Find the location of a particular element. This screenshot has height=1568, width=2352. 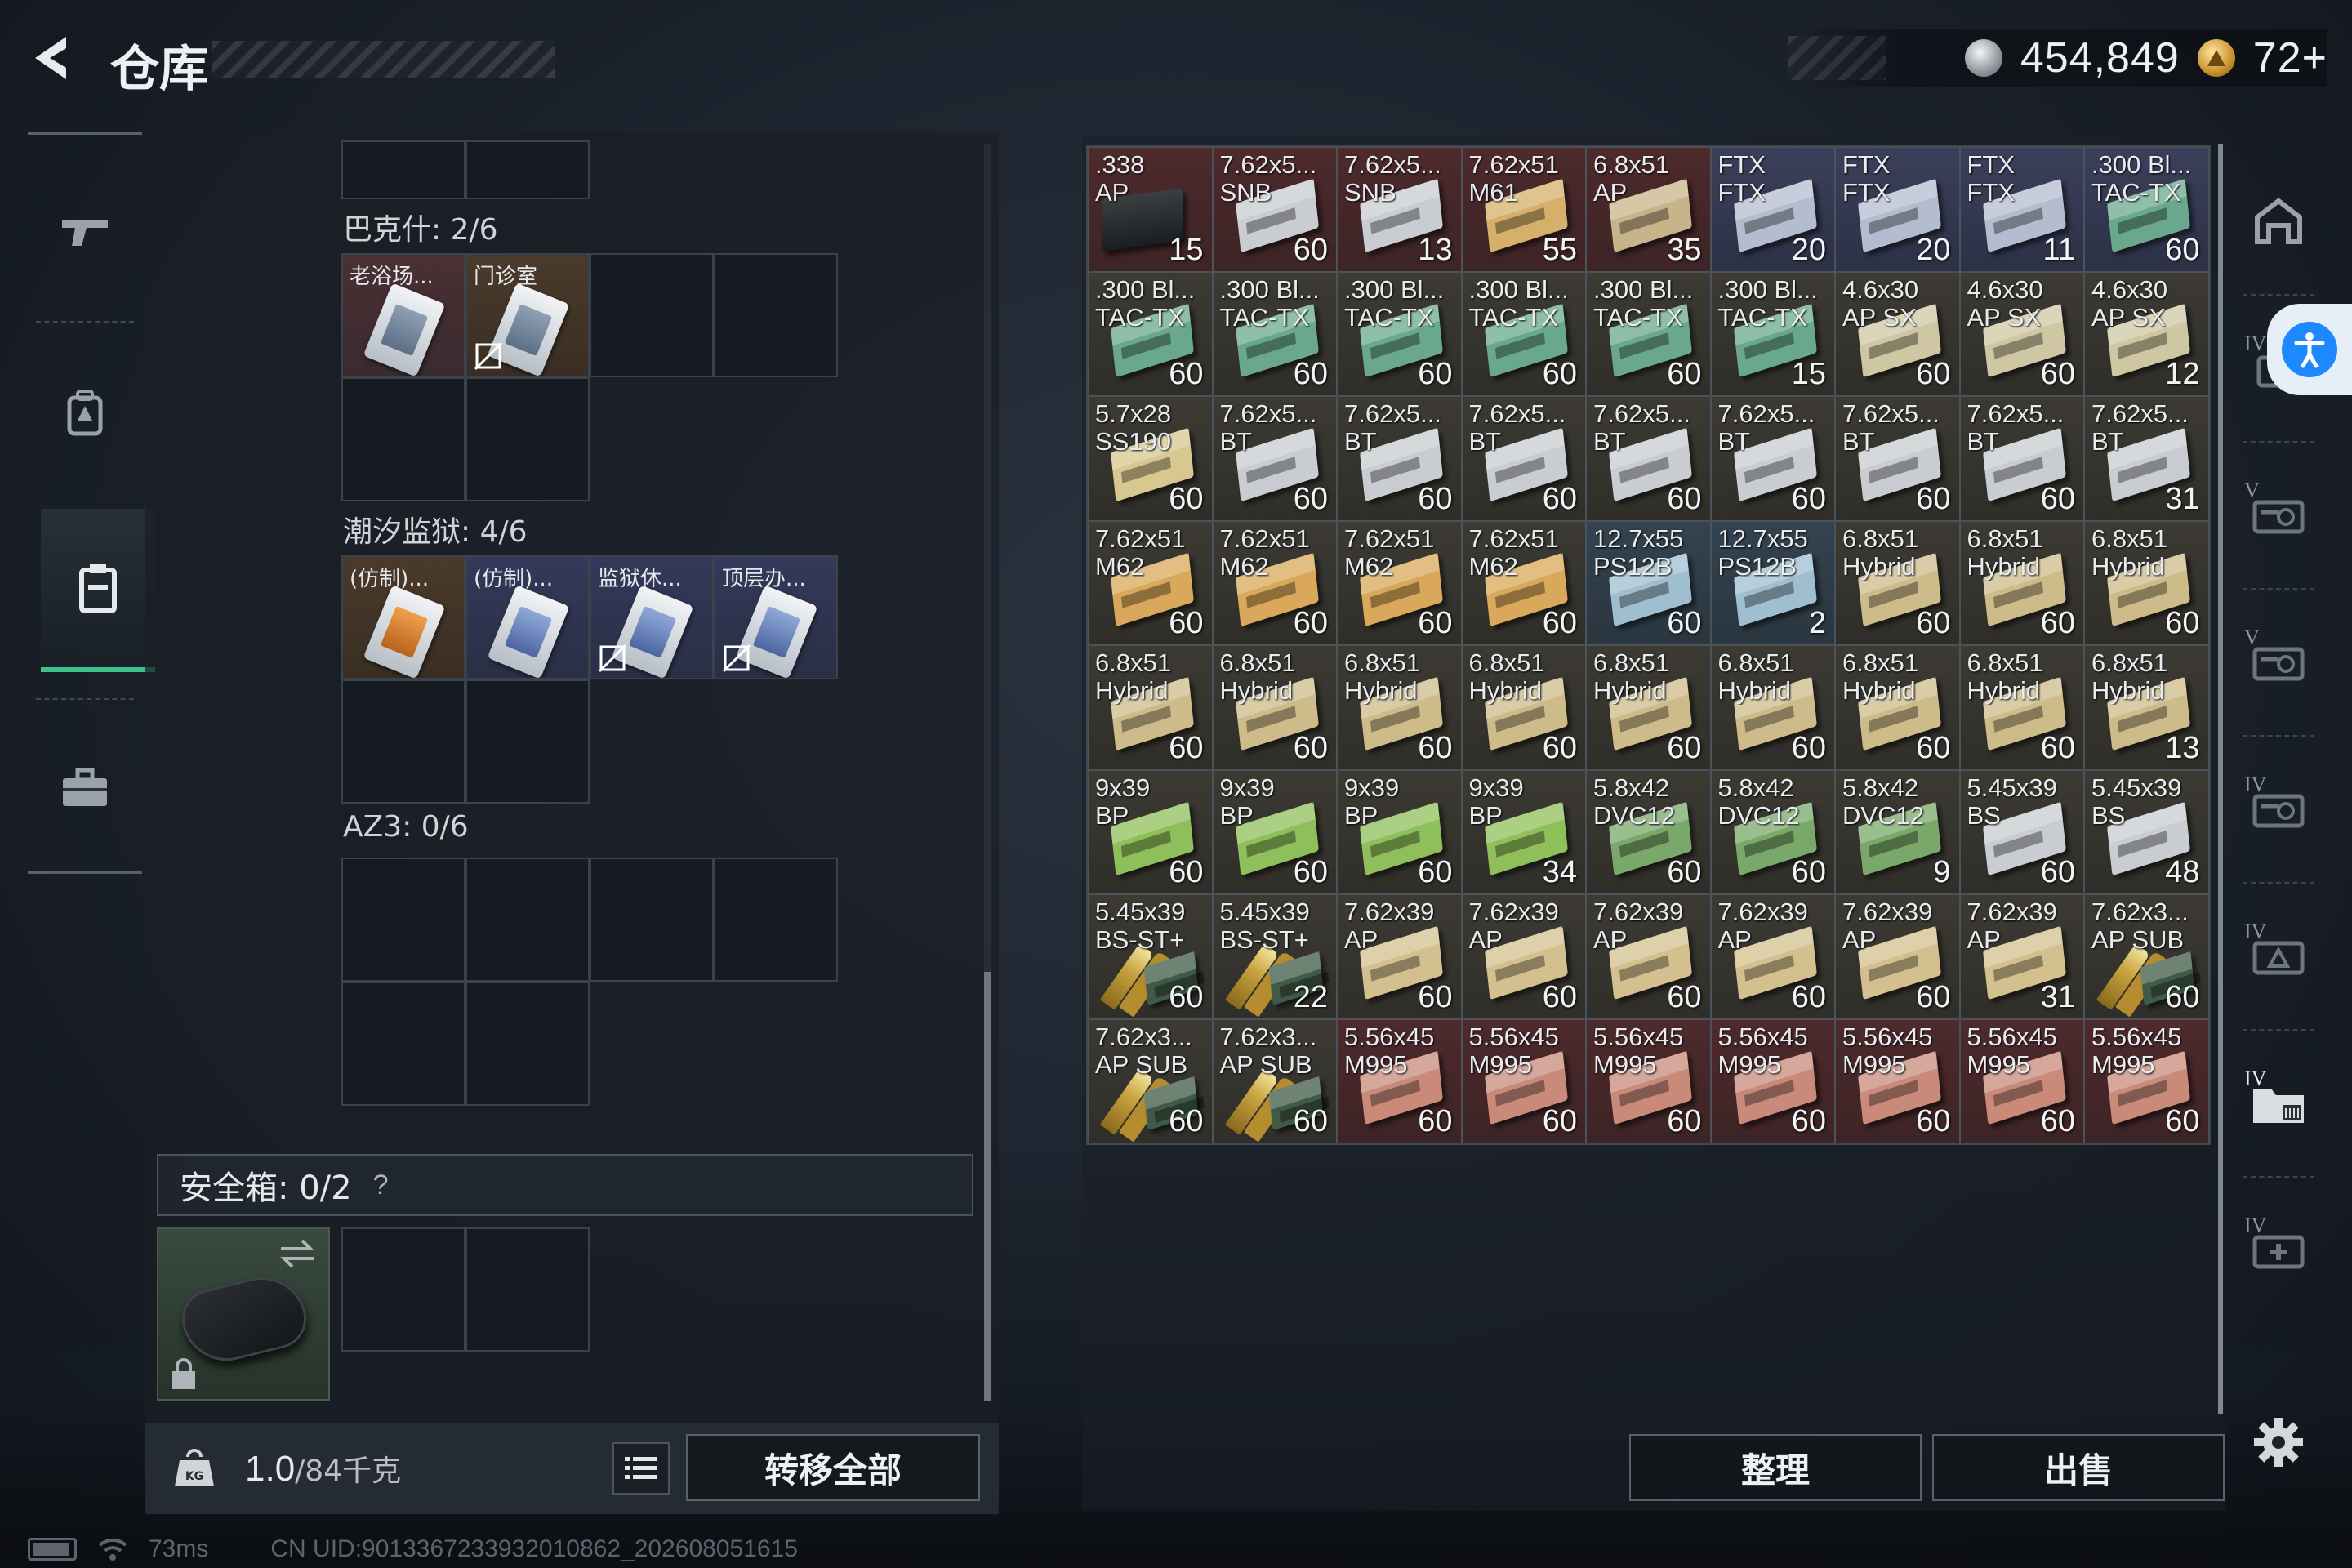

safe-container-slot is located at coordinates (243, 1314).